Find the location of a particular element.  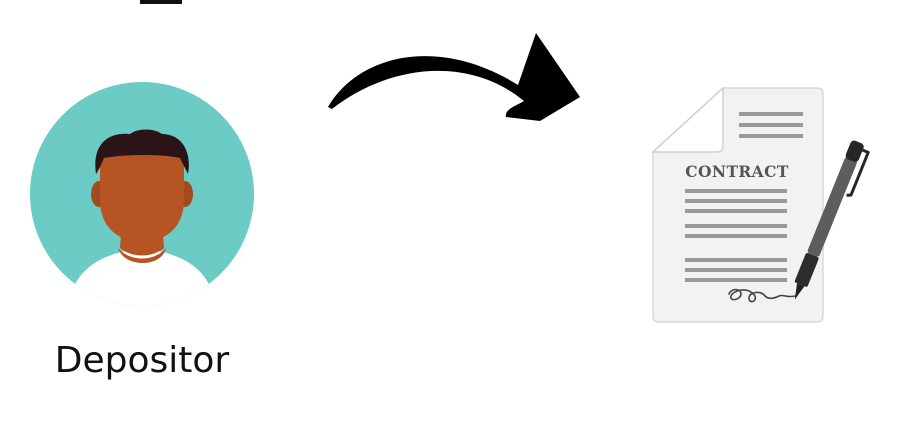

contract-folded-corner is located at coordinates (687, 119).